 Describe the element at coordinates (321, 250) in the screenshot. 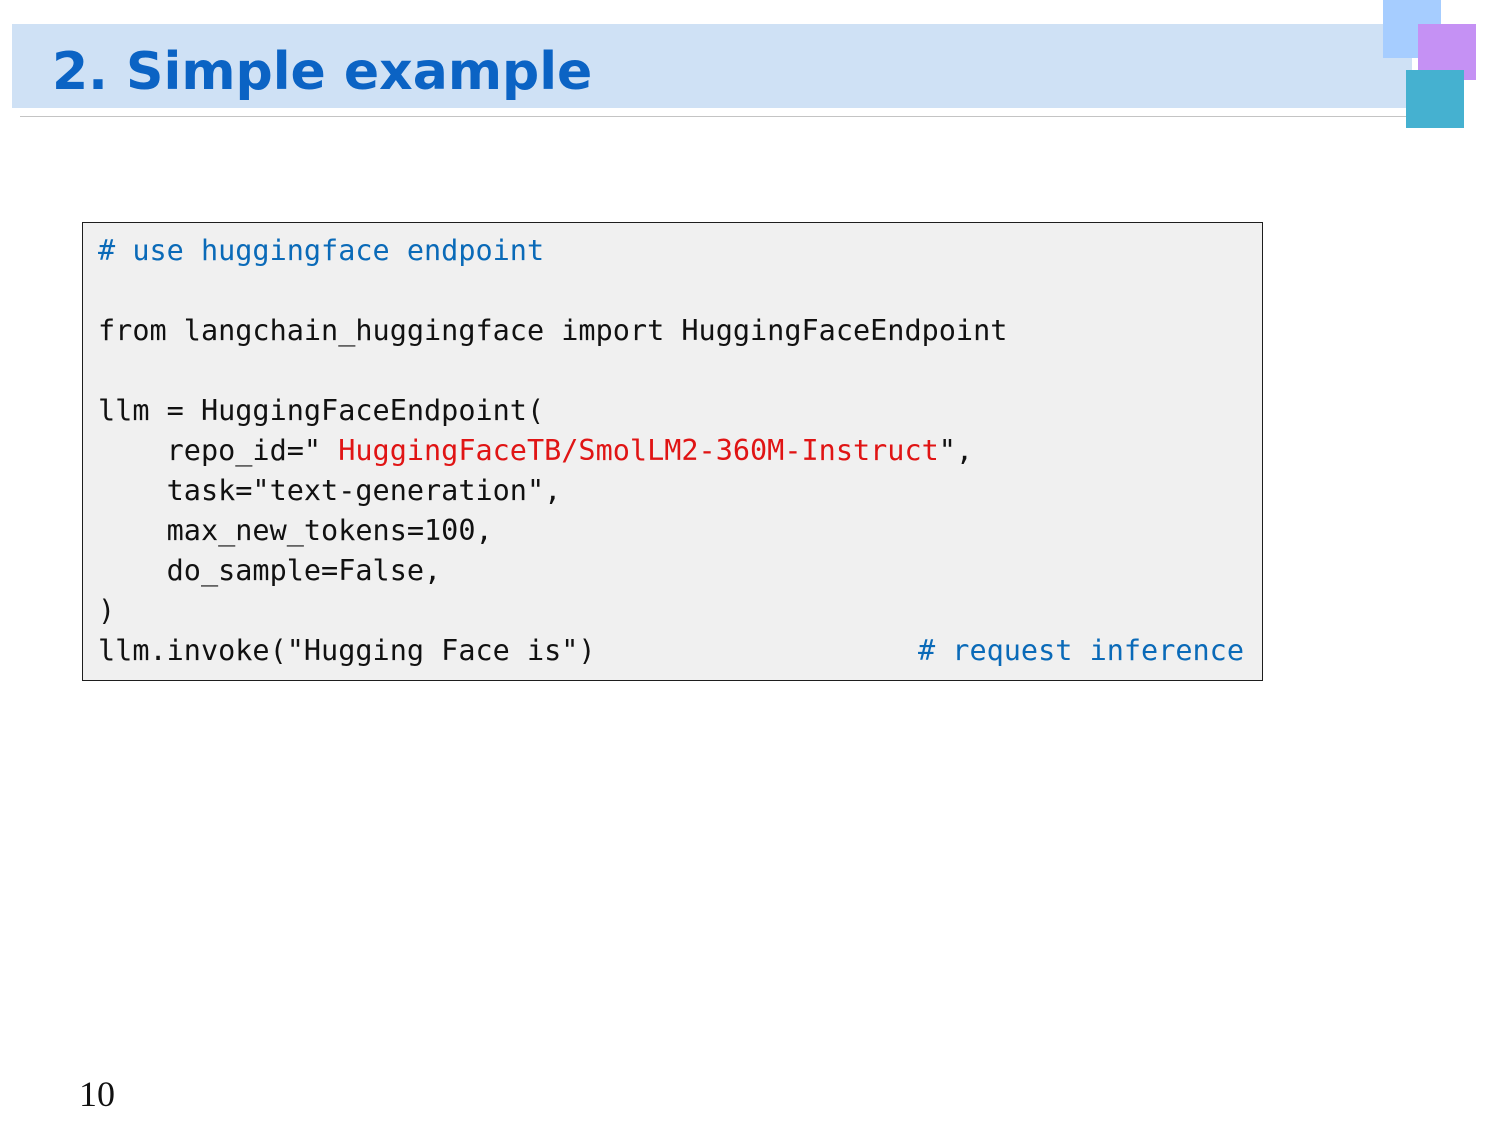

I see `code-comment-endpoint: # use huggingface endpoint` at that location.